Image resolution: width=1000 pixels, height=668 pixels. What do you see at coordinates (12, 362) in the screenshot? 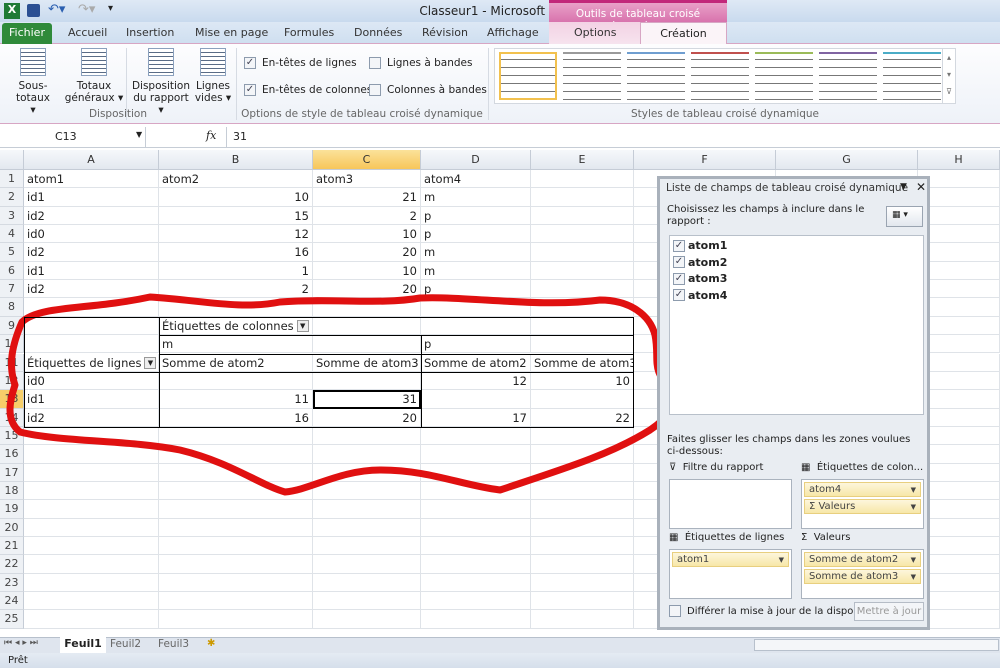
I see `row-header-11: 11` at bounding box center [12, 362].